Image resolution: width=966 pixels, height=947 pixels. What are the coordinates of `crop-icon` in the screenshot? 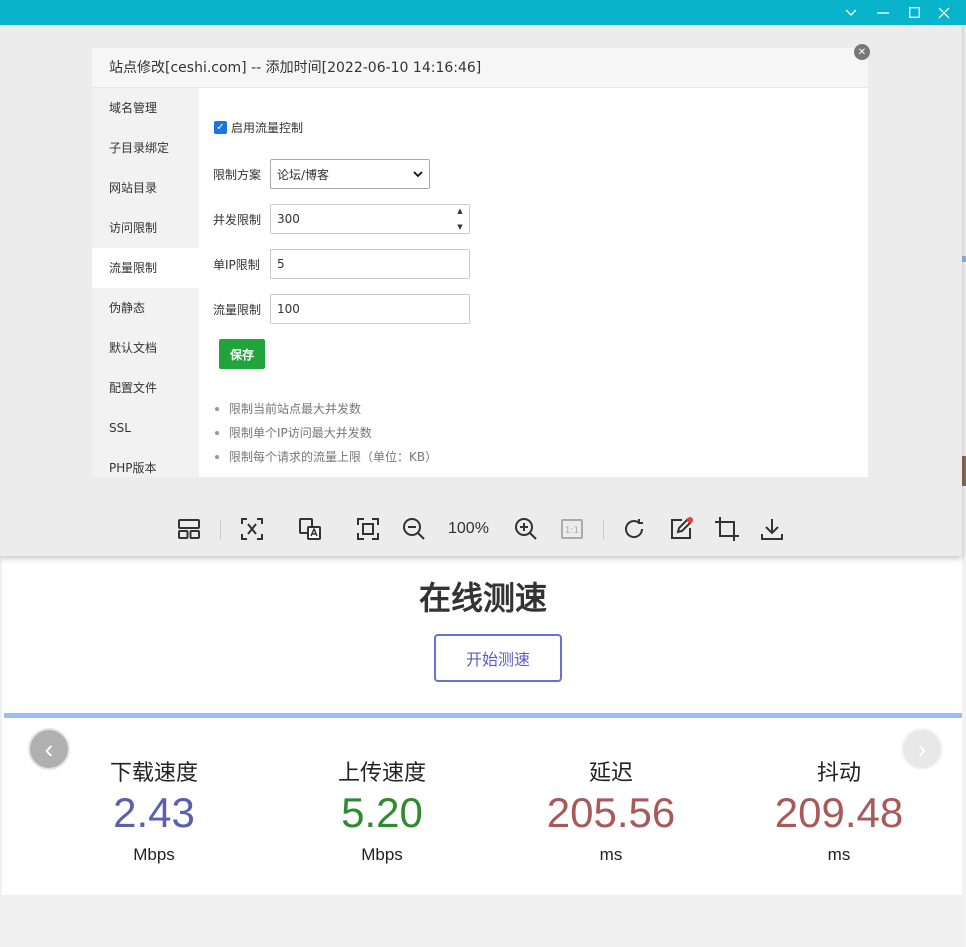 It's located at (727, 529).